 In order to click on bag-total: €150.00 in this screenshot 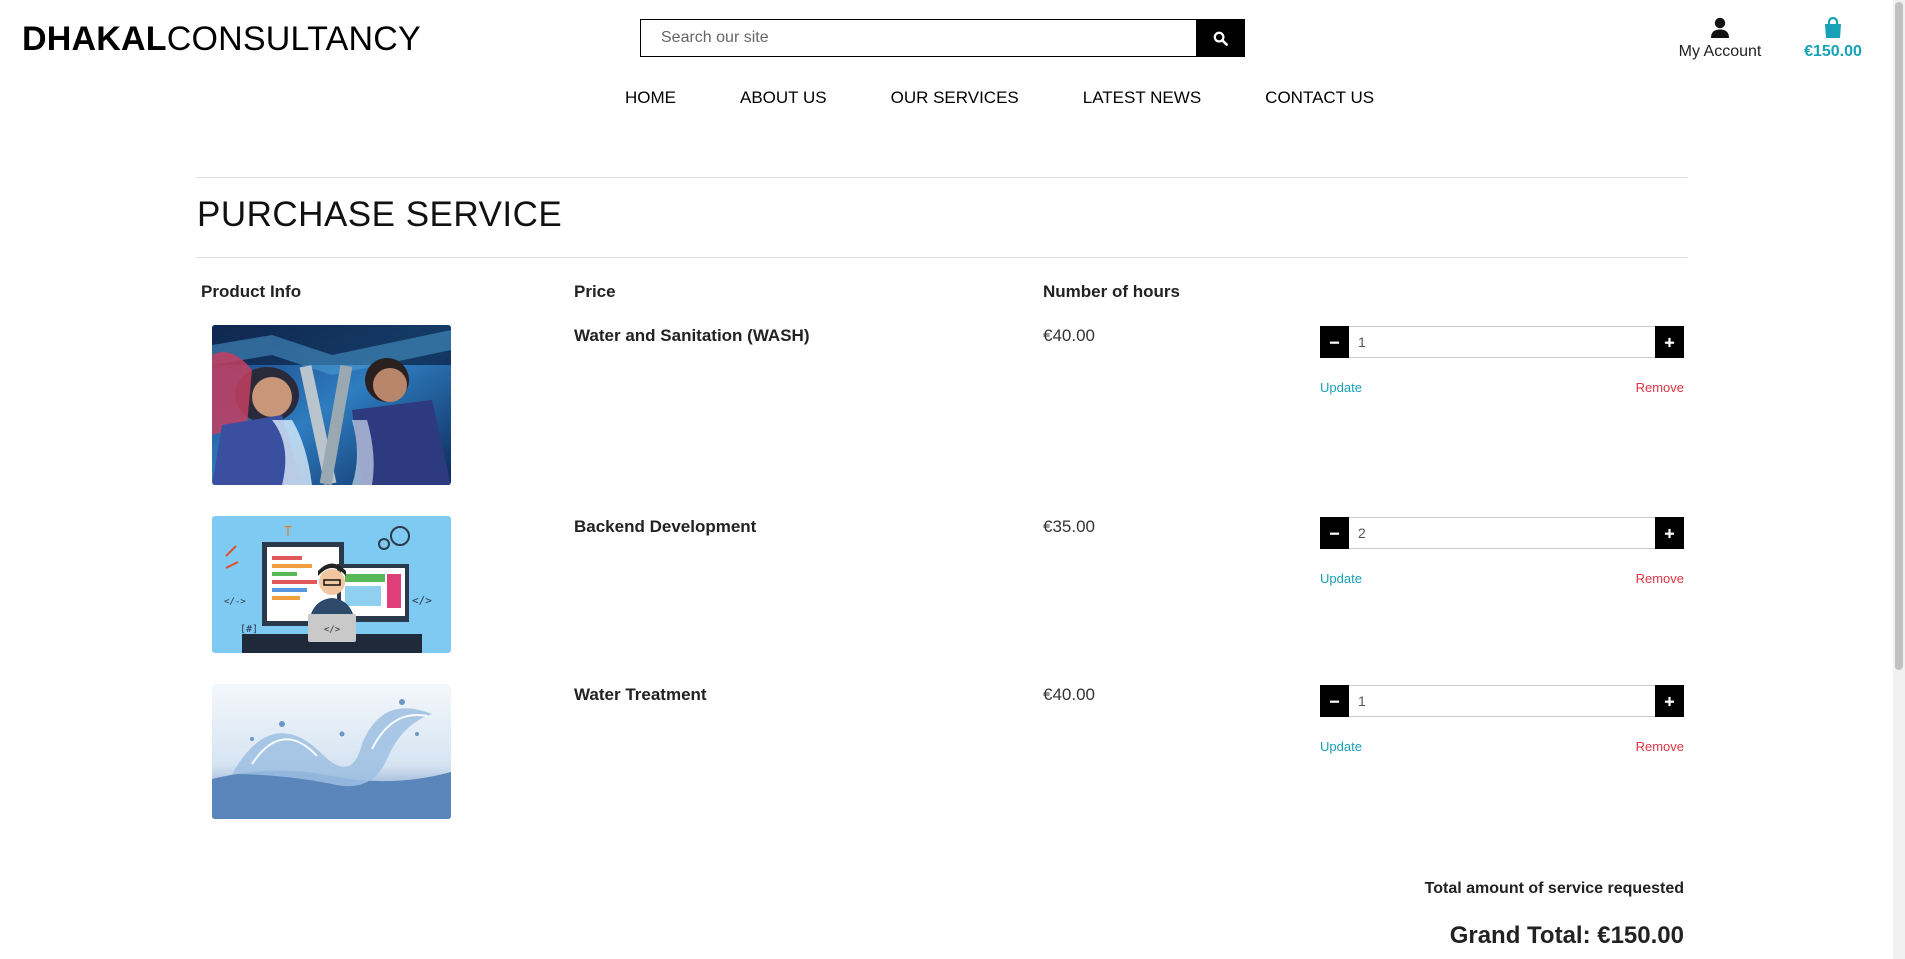, I will do `click(1833, 51)`.